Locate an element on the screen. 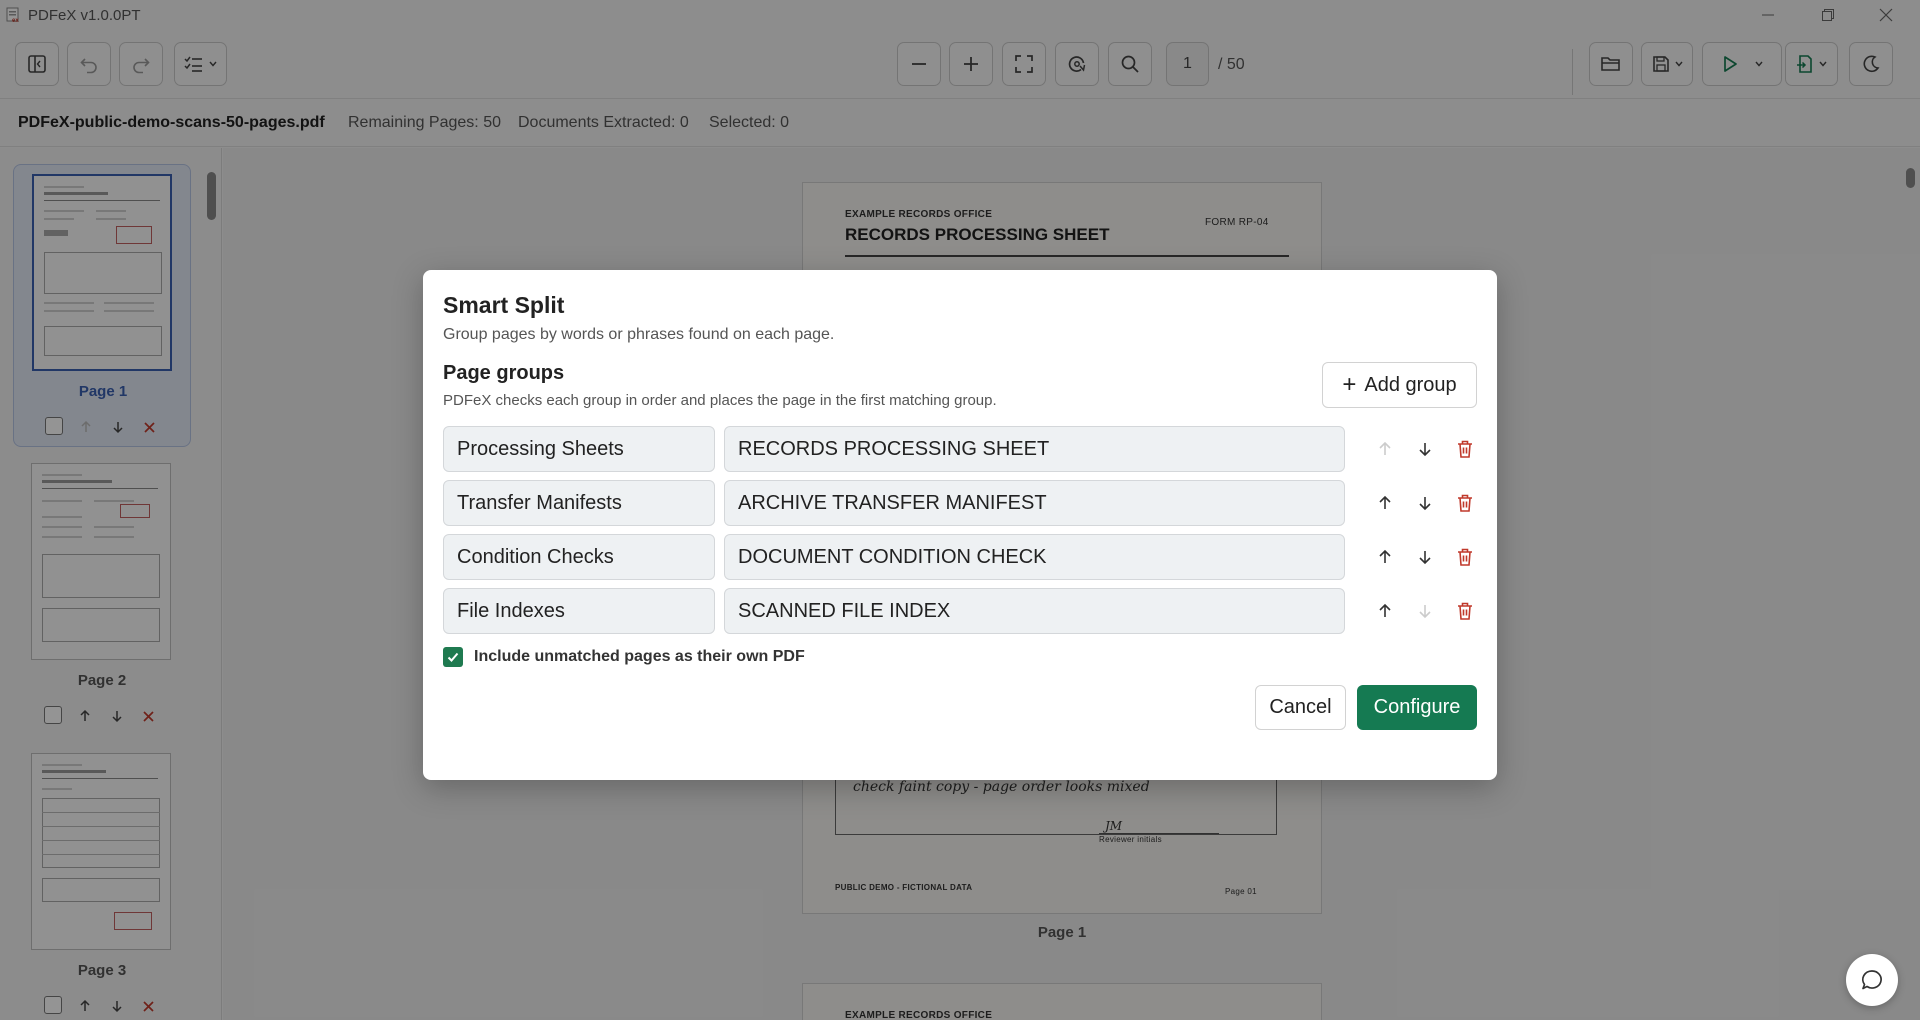 The image size is (1920, 1020). include-unmatched-option: Include unmatched pages as their own PDF is located at coordinates (624, 657).